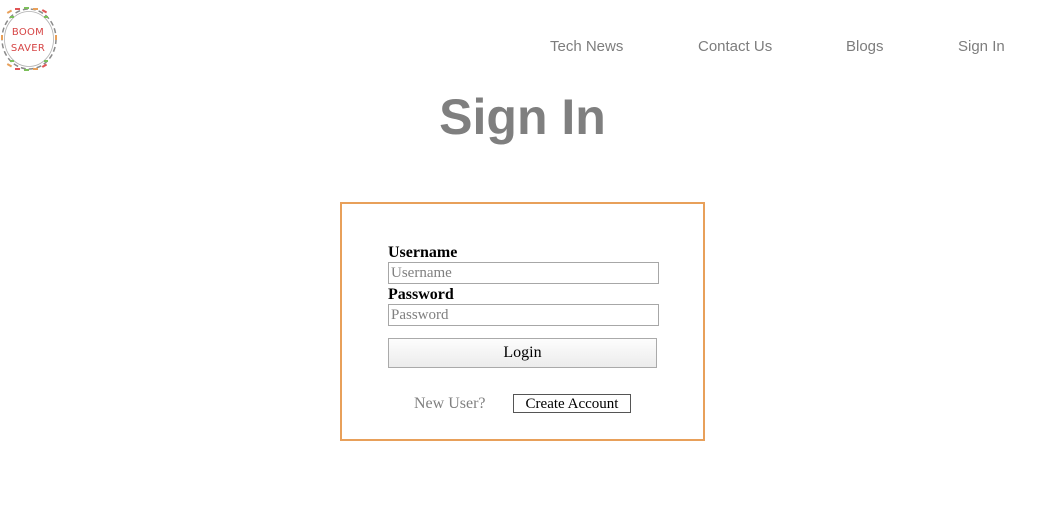  What do you see at coordinates (522, 353) in the screenshot?
I see `login-button: Login` at bounding box center [522, 353].